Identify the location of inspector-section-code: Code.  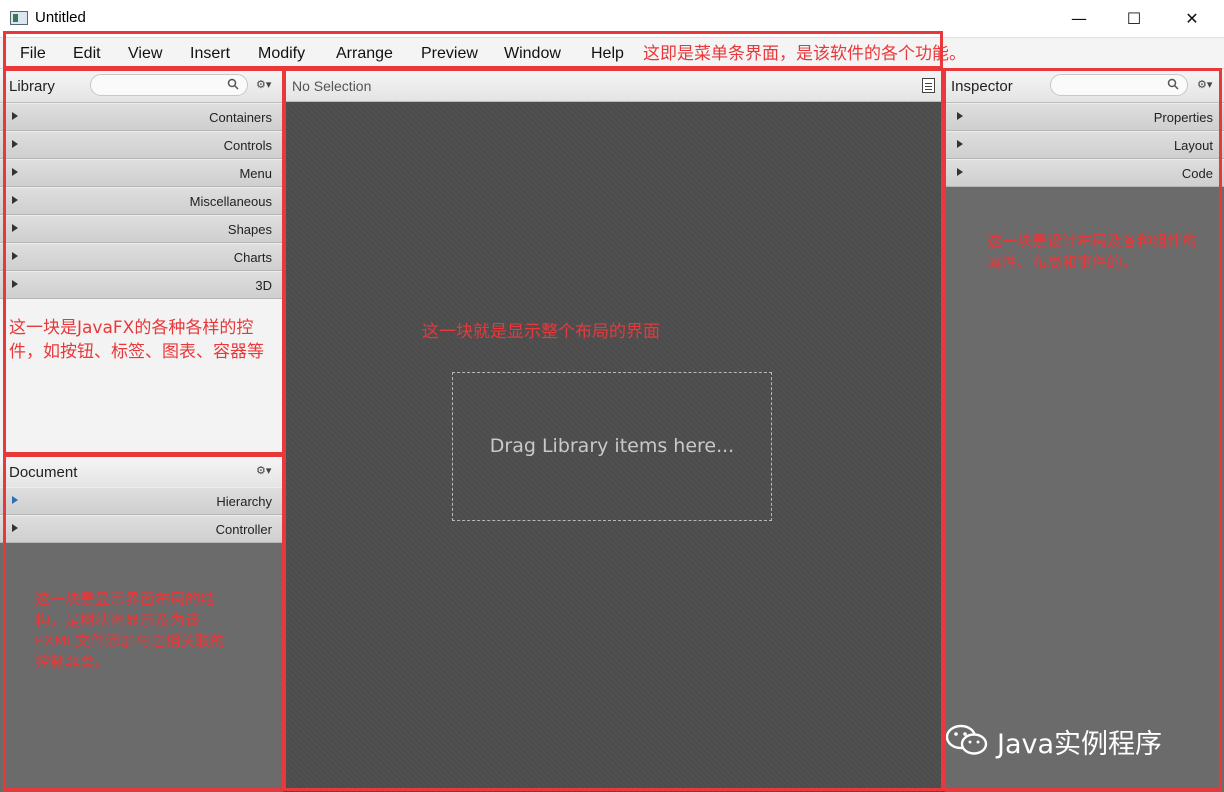
(1084, 173).